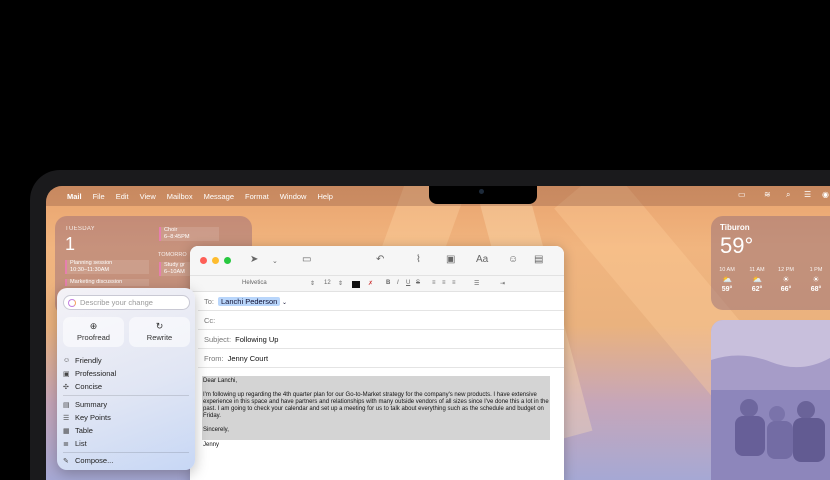  What do you see at coordinates (66, 444) in the screenshot?
I see `list-icon: ≣` at bounding box center [66, 444].